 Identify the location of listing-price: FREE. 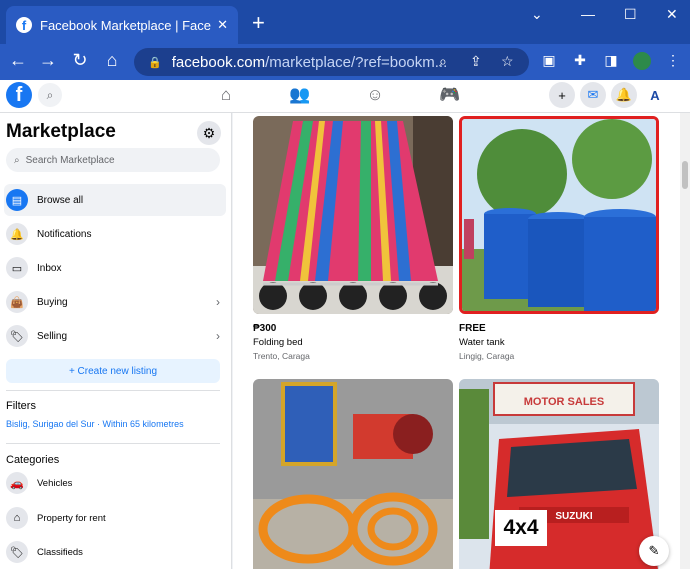
(472, 328).